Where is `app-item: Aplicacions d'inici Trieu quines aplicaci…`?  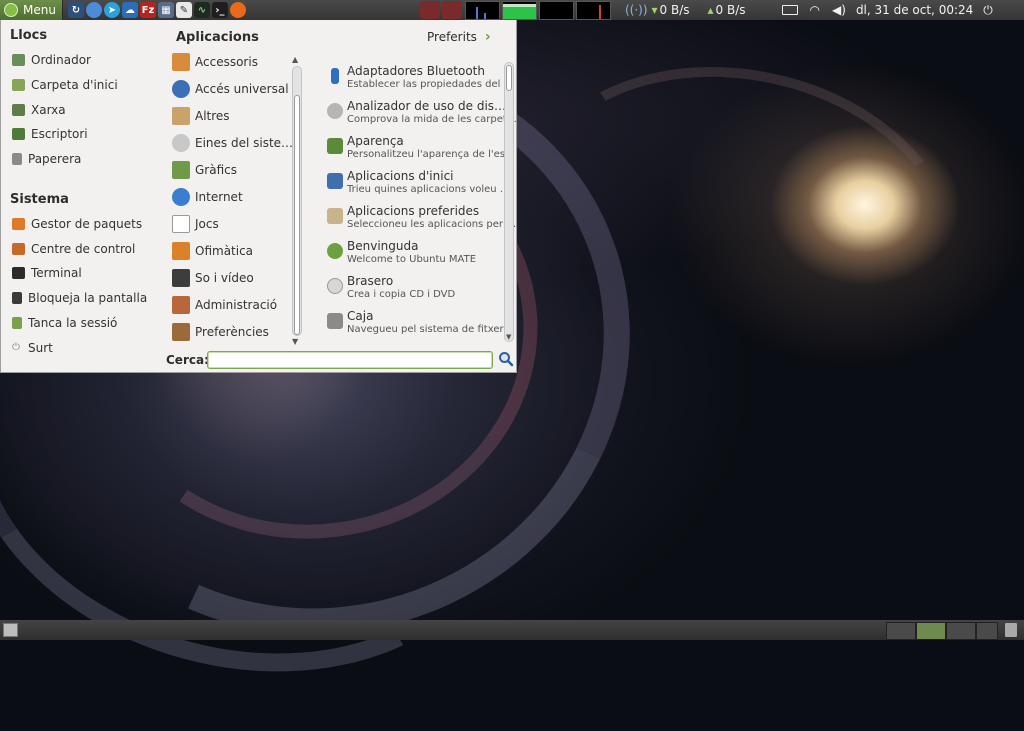 app-item: Aplicacions d'inici Trieu quines aplicaci… is located at coordinates (418, 185).